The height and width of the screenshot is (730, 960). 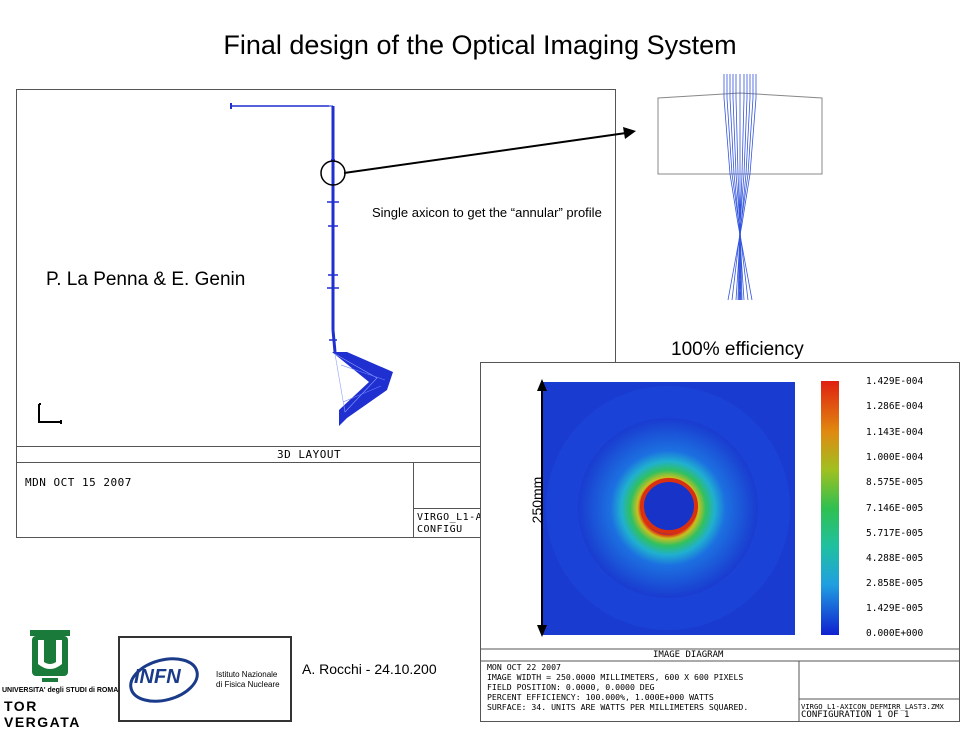 I want to click on infn-text: INFN, so click(x=157, y=677).